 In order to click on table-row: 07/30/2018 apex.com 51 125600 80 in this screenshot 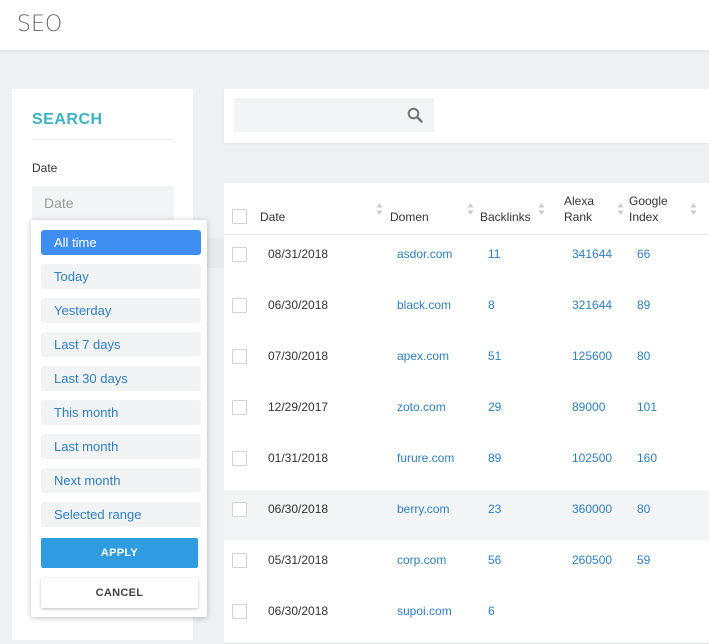, I will do `click(466, 363)`.